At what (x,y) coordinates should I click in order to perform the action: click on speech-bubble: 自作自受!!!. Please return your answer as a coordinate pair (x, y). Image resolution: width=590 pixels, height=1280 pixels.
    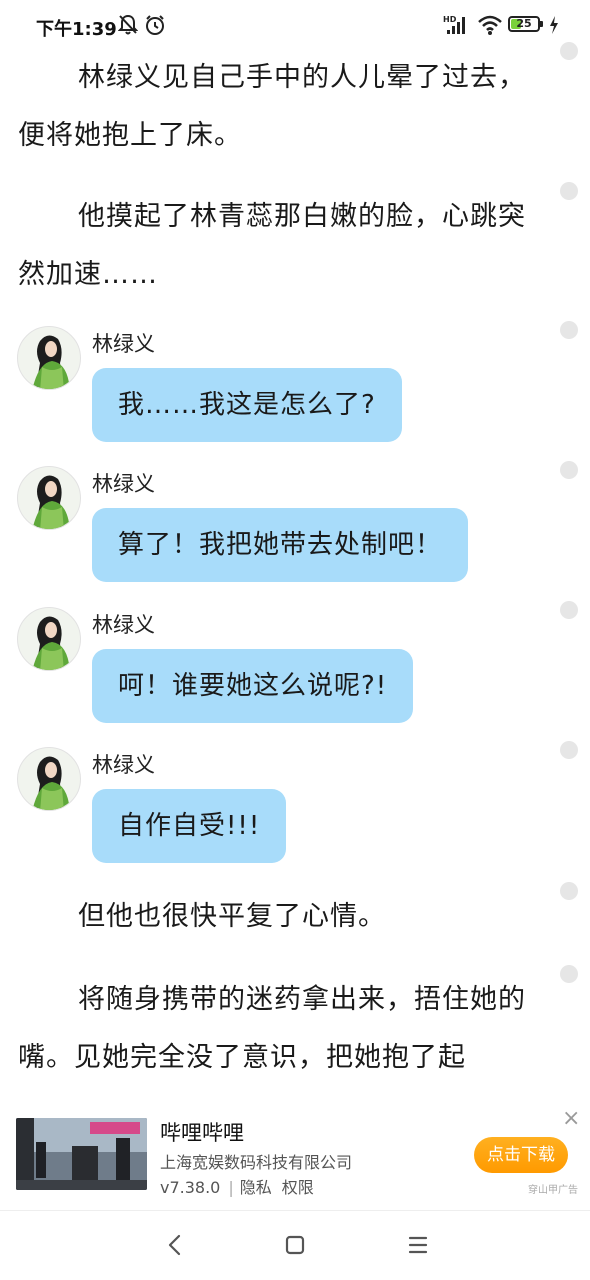
    Looking at the image, I should click on (189, 826).